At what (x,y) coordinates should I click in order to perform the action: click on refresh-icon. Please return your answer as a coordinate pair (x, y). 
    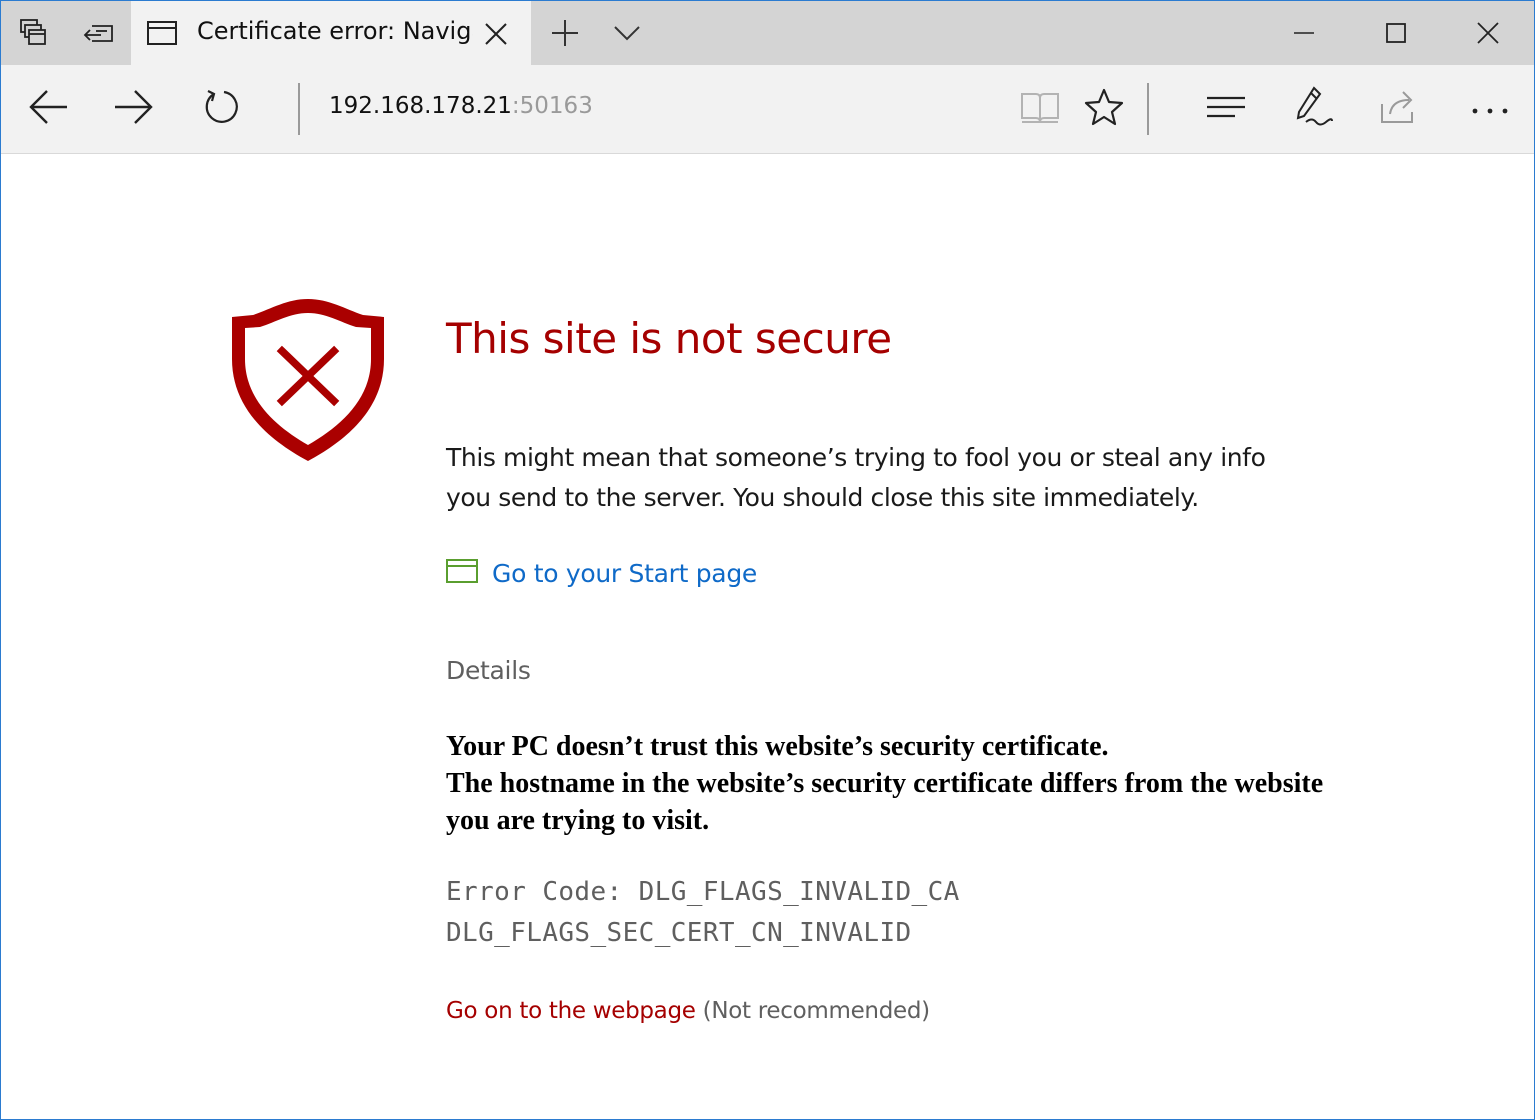
    Looking at the image, I should click on (222, 109).